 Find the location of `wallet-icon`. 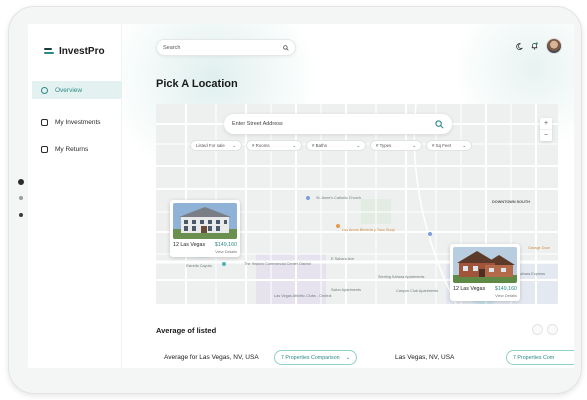

wallet-icon is located at coordinates (44, 149).